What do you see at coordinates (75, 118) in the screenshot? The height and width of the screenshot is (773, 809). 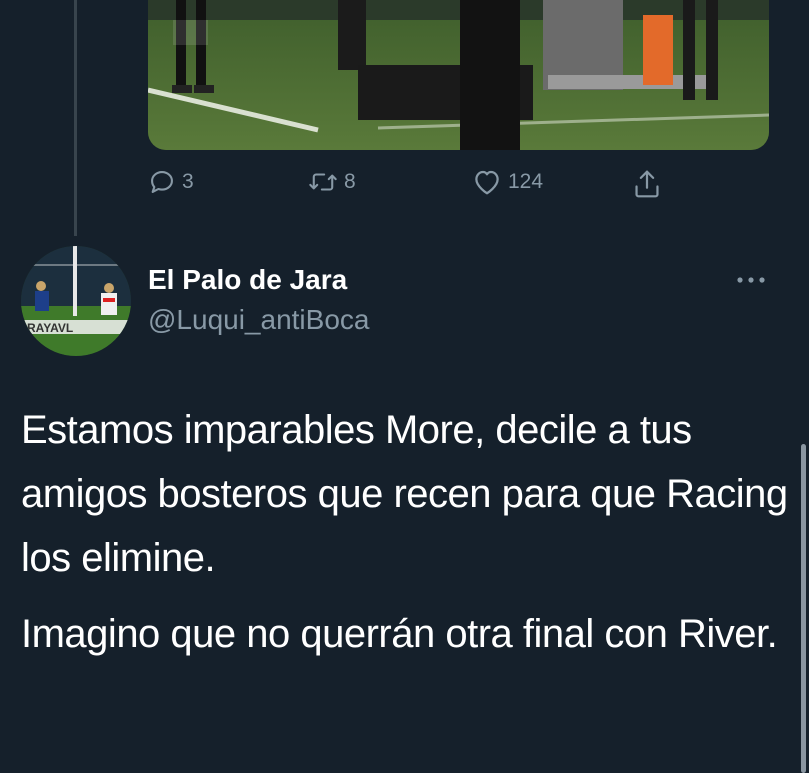 I see `thread-connector-line` at bounding box center [75, 118].